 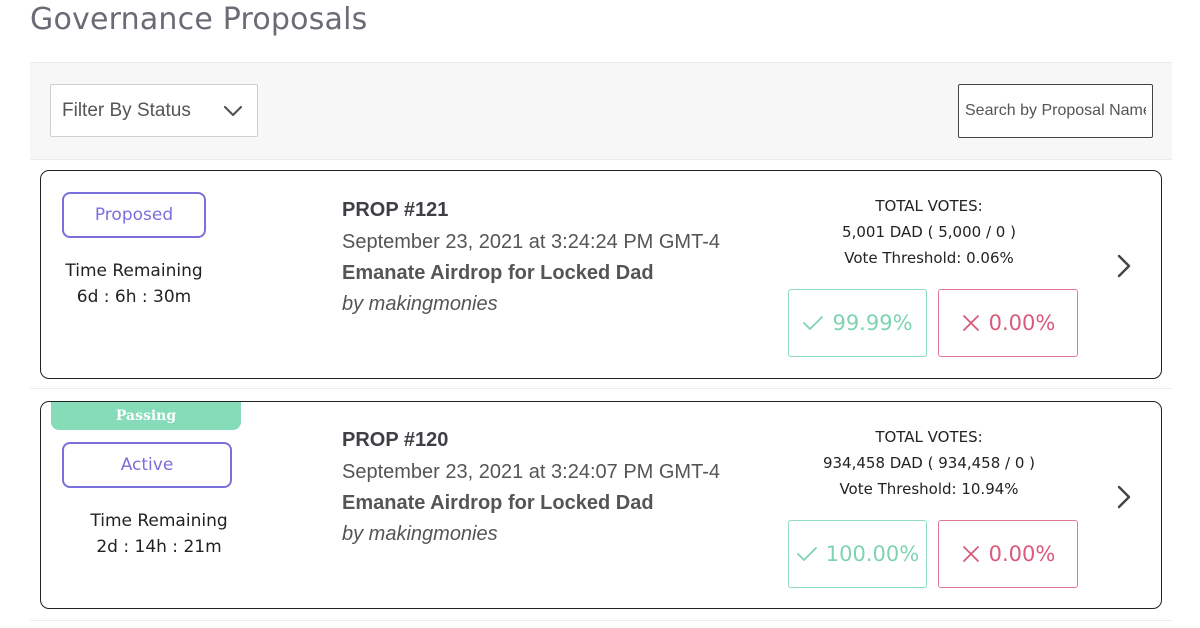 I want to click on chevron-down-icon, so click(x=233, y=111).